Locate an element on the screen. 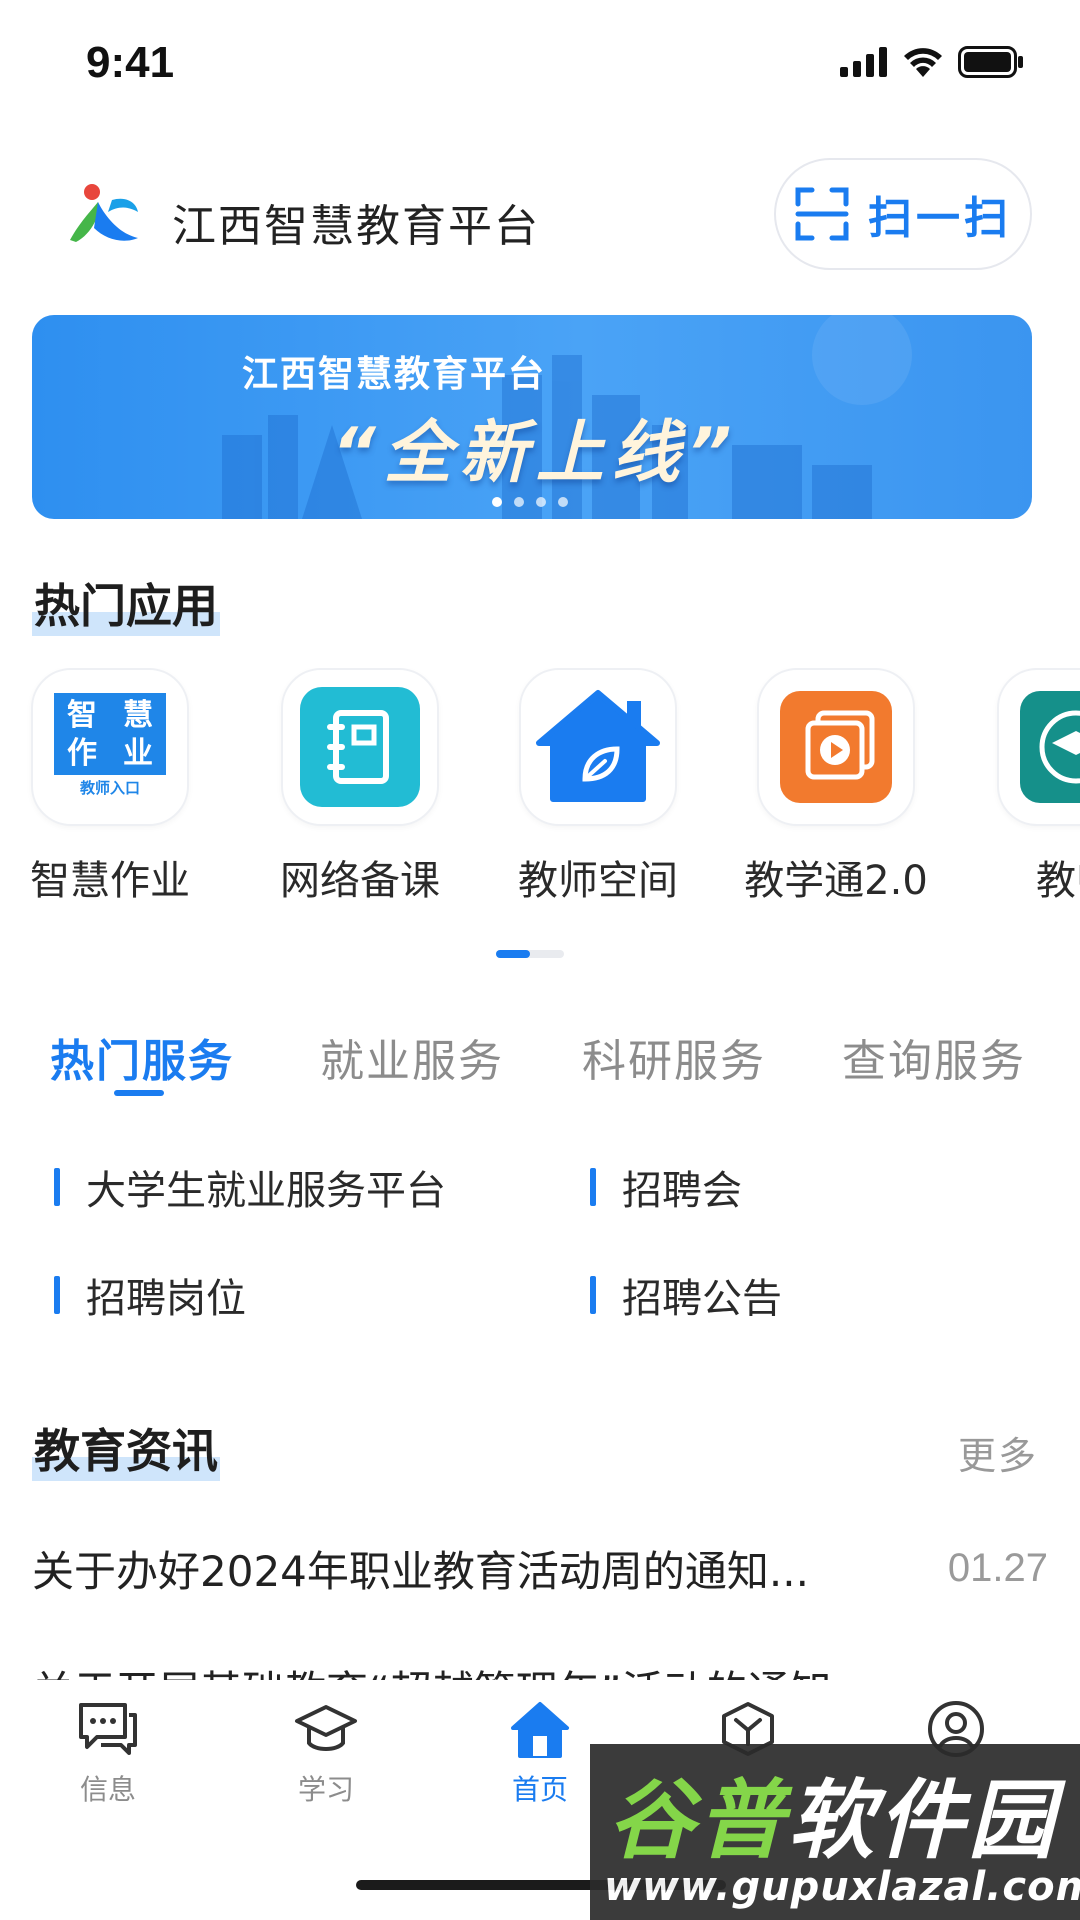  app-item-online-lesson-prep: 网络备课 is located at coordinates (360, 787).